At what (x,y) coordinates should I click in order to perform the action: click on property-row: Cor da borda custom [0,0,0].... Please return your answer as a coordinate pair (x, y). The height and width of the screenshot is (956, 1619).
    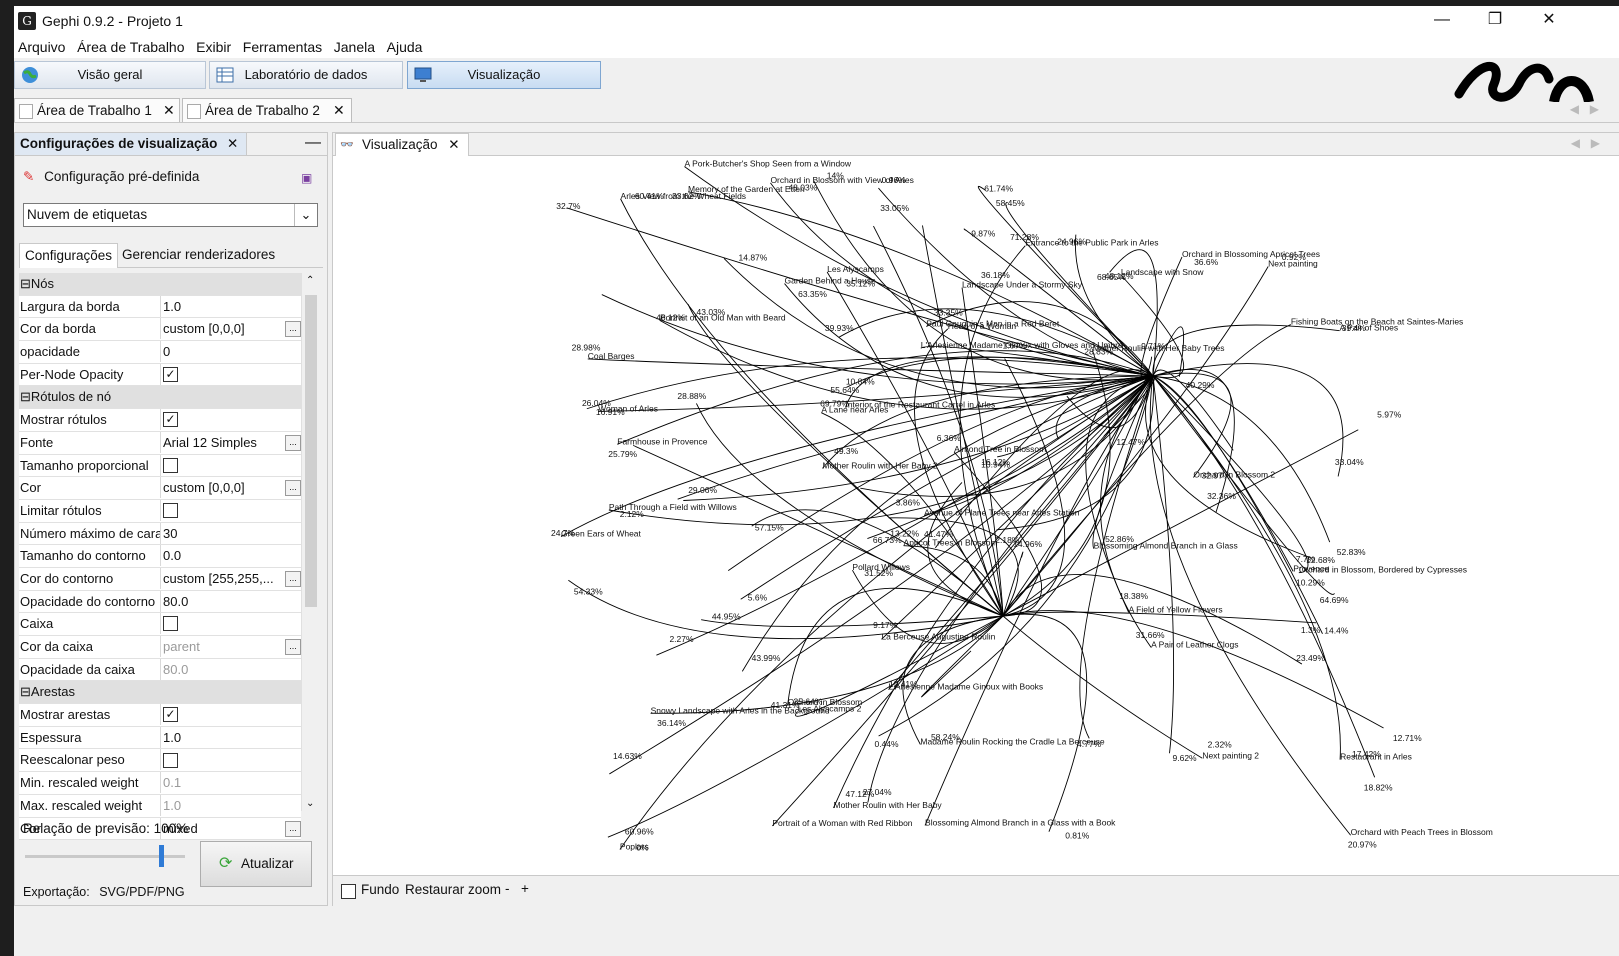
    Looking at the image, I should click on (160, 330).